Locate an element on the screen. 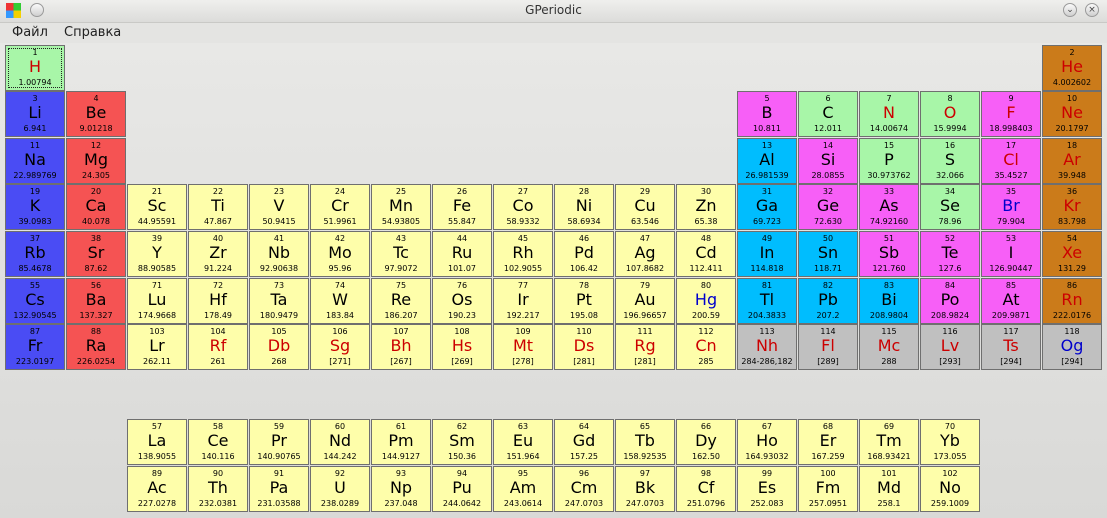  element-cell-cn: 112 Cn 285 is located at coordinates (706, 347).